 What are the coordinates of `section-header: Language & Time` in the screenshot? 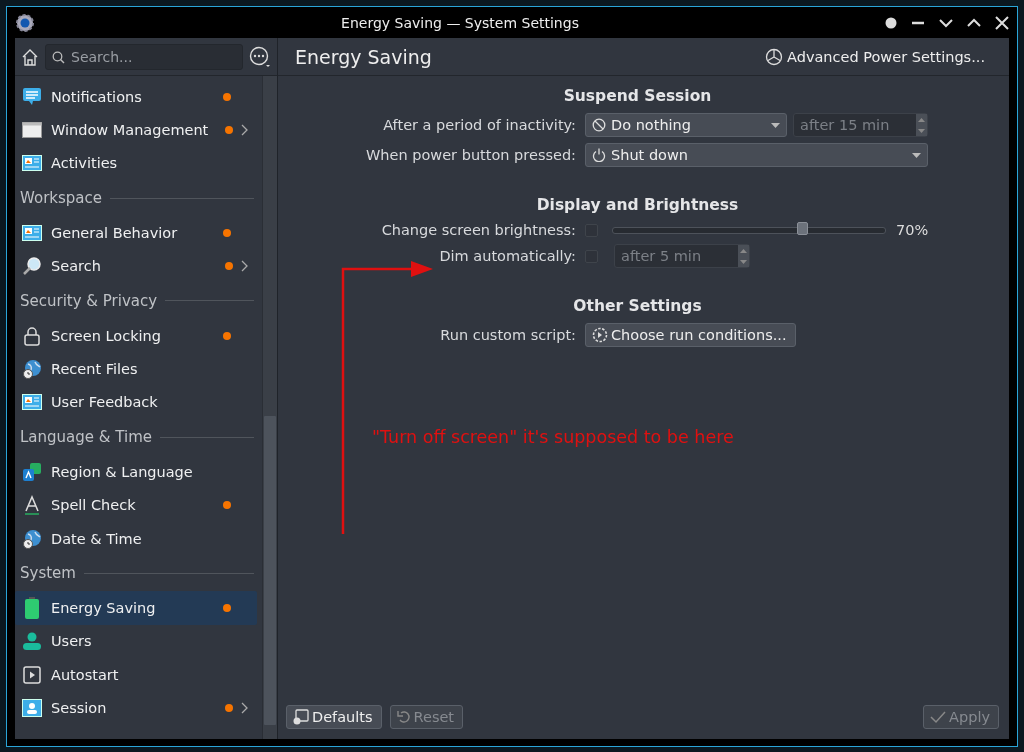 It's located at (86, 437).